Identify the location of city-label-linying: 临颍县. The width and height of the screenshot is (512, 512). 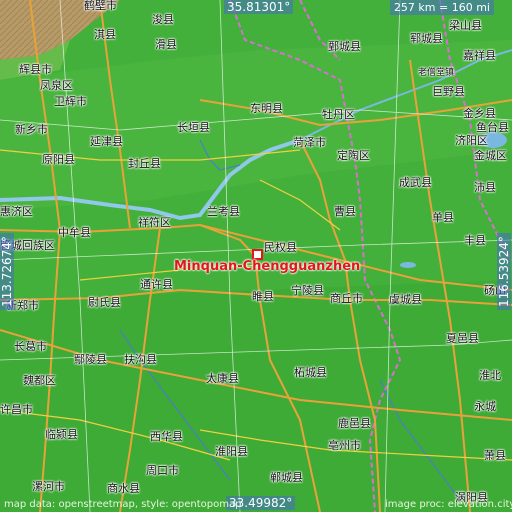
(61, 434).